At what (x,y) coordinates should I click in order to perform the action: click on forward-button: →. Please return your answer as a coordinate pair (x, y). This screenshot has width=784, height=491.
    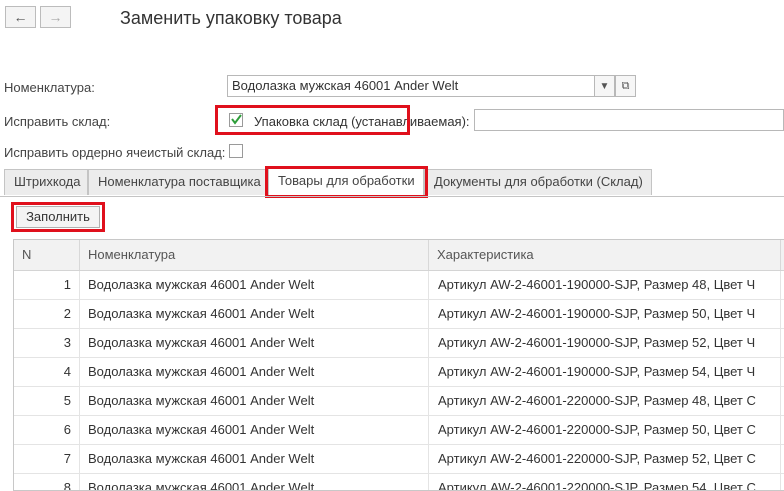
    Looking at the image, I should click on (55, 17).